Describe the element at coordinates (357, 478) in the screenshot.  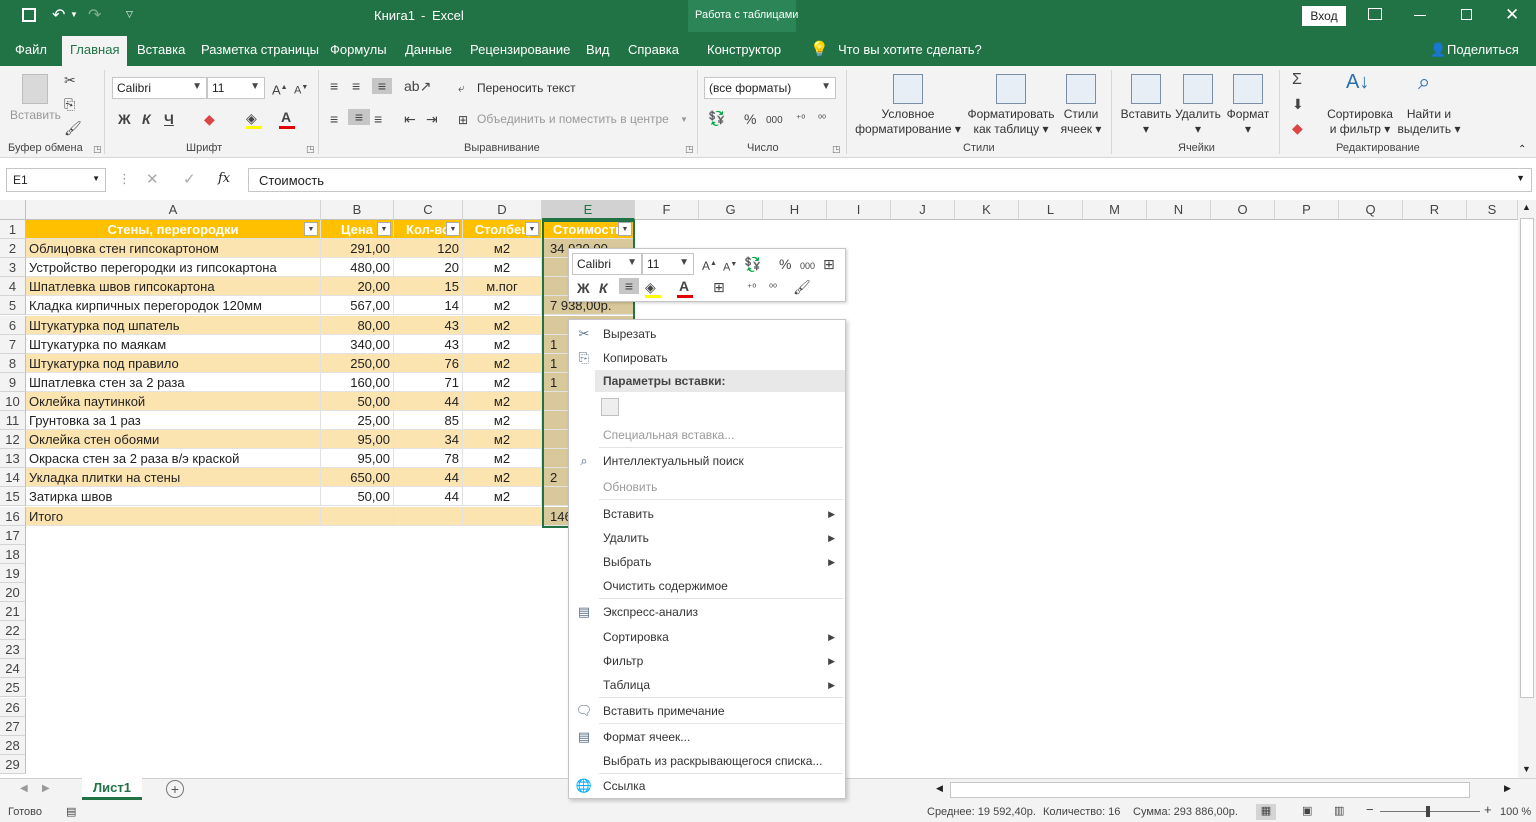
I see `table-cell: 650,00` at that location.